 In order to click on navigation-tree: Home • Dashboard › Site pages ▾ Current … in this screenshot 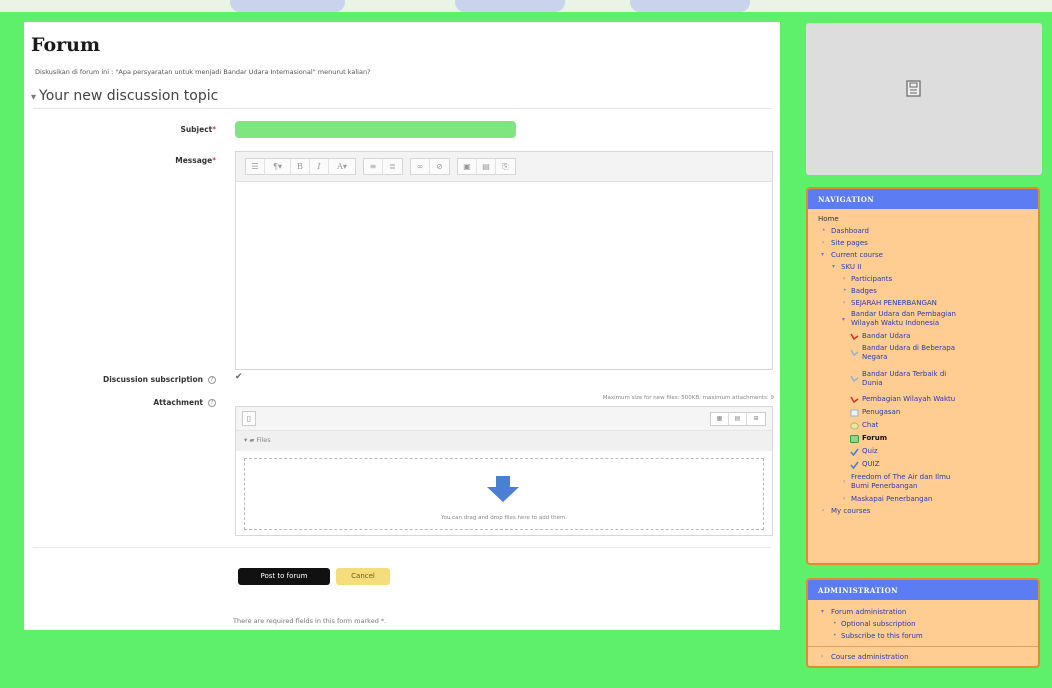, I will do `click(923, 386)`.